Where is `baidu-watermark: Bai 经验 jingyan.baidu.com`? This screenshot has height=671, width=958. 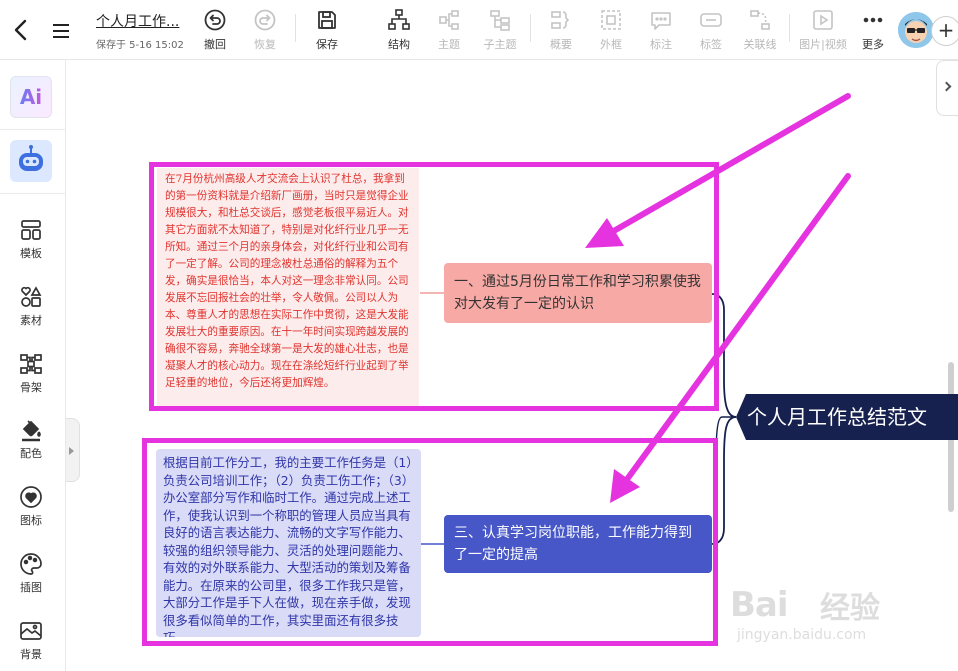
baidu-watermark: Bai 经验 jingyan.baidu.com is located at coordinates (805, 618).